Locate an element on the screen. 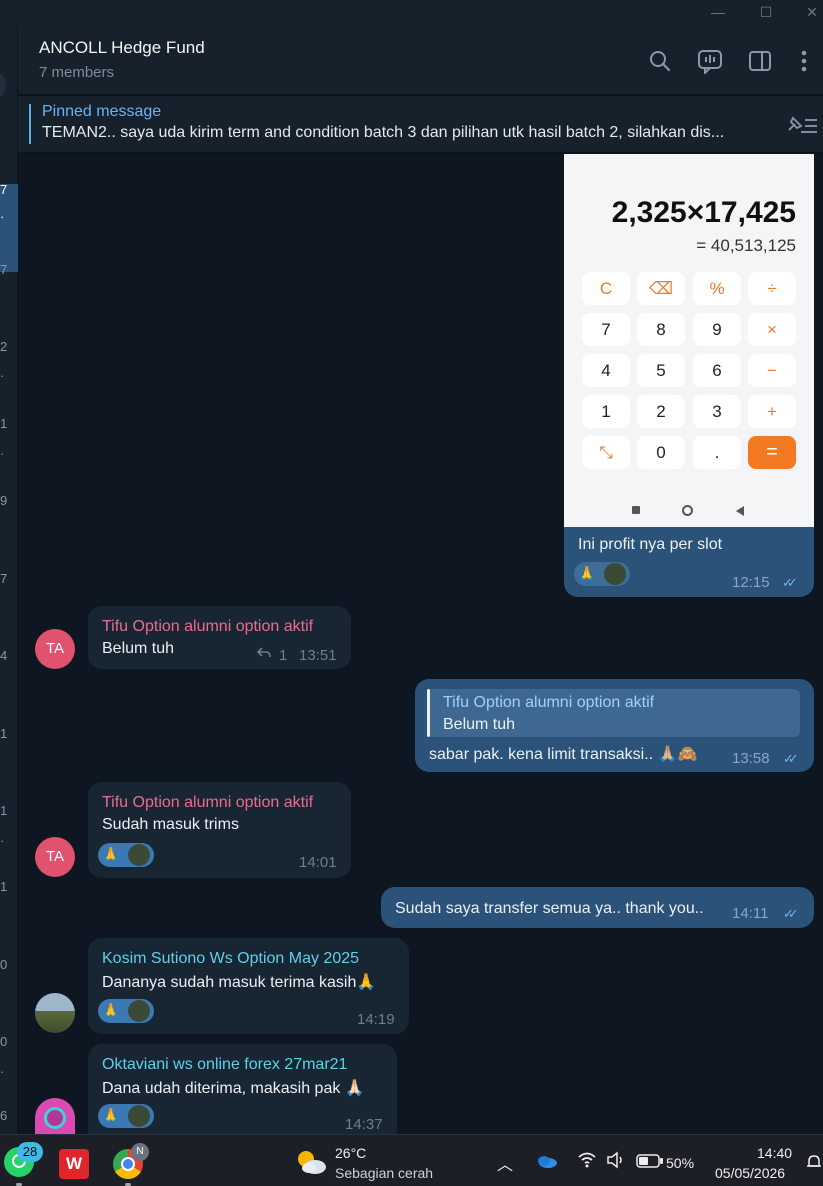  quote-bar is located at coordinates (428, 713).